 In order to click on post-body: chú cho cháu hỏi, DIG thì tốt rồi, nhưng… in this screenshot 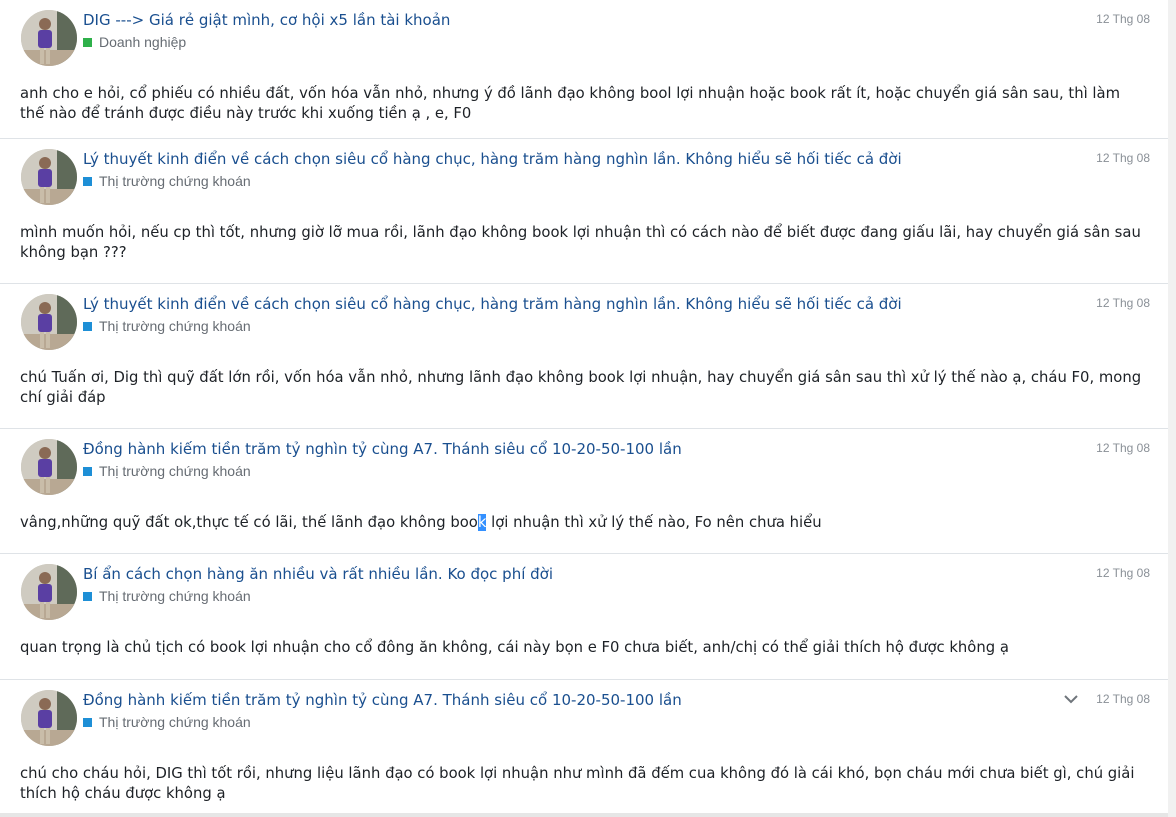, I will do `click(577, 783)`.